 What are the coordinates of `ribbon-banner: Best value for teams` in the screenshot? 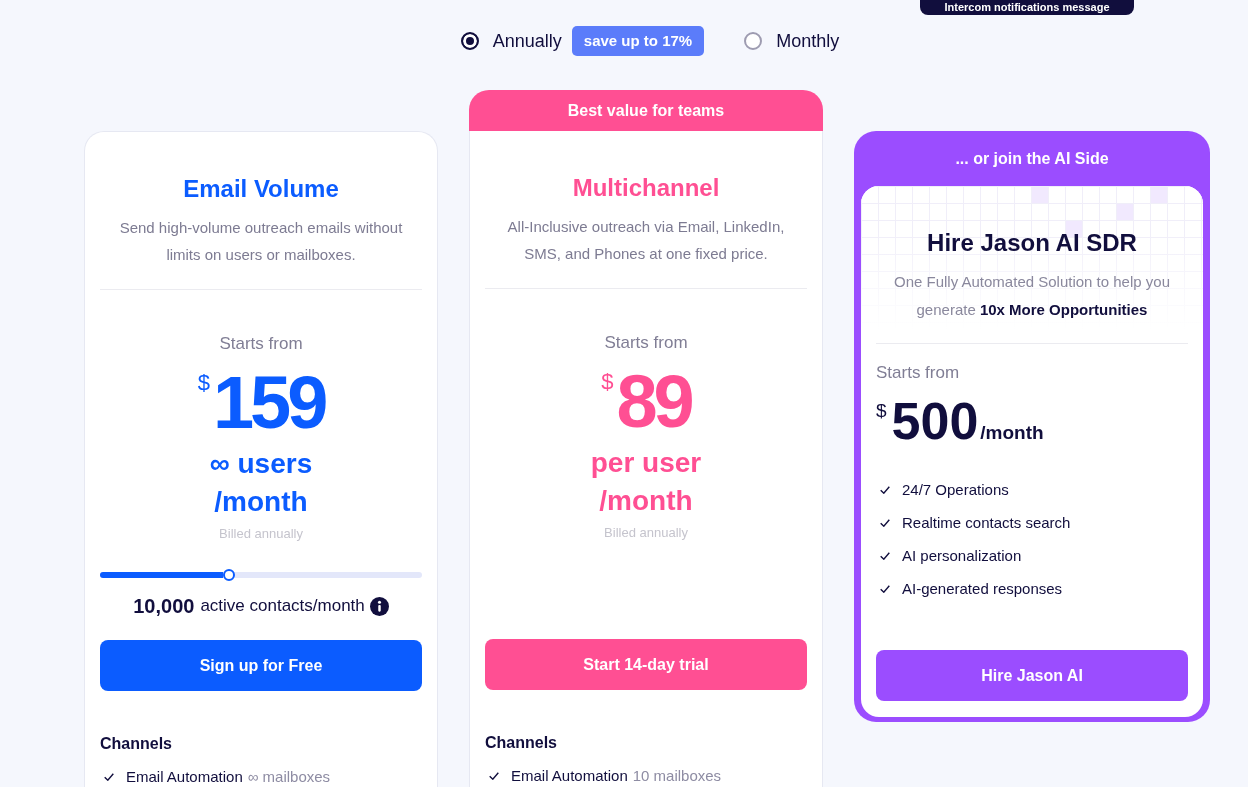 It's located at (646, 110).